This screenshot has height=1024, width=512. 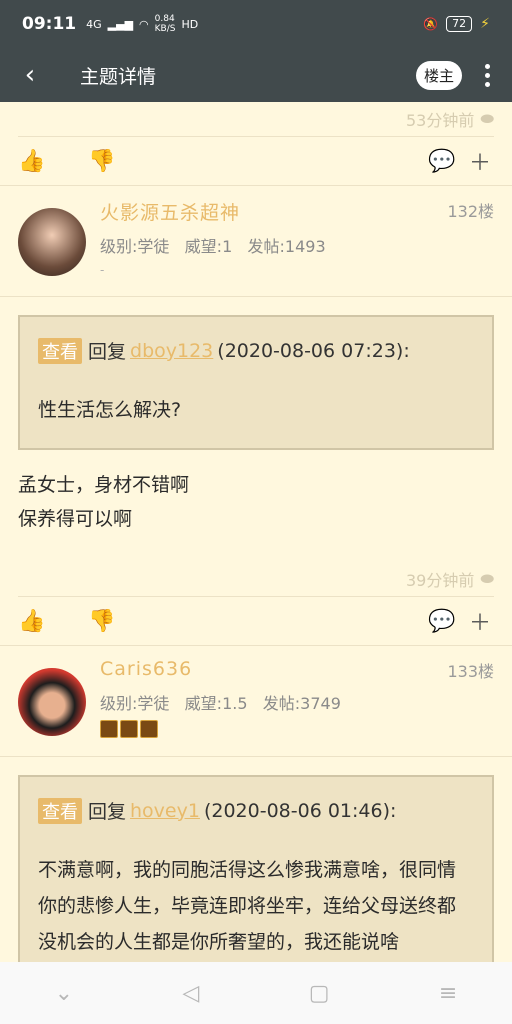 What do you see at coordinates (146, 670) in the screenshot?
I see `username: Caris636` at bounding box center [146, 670].